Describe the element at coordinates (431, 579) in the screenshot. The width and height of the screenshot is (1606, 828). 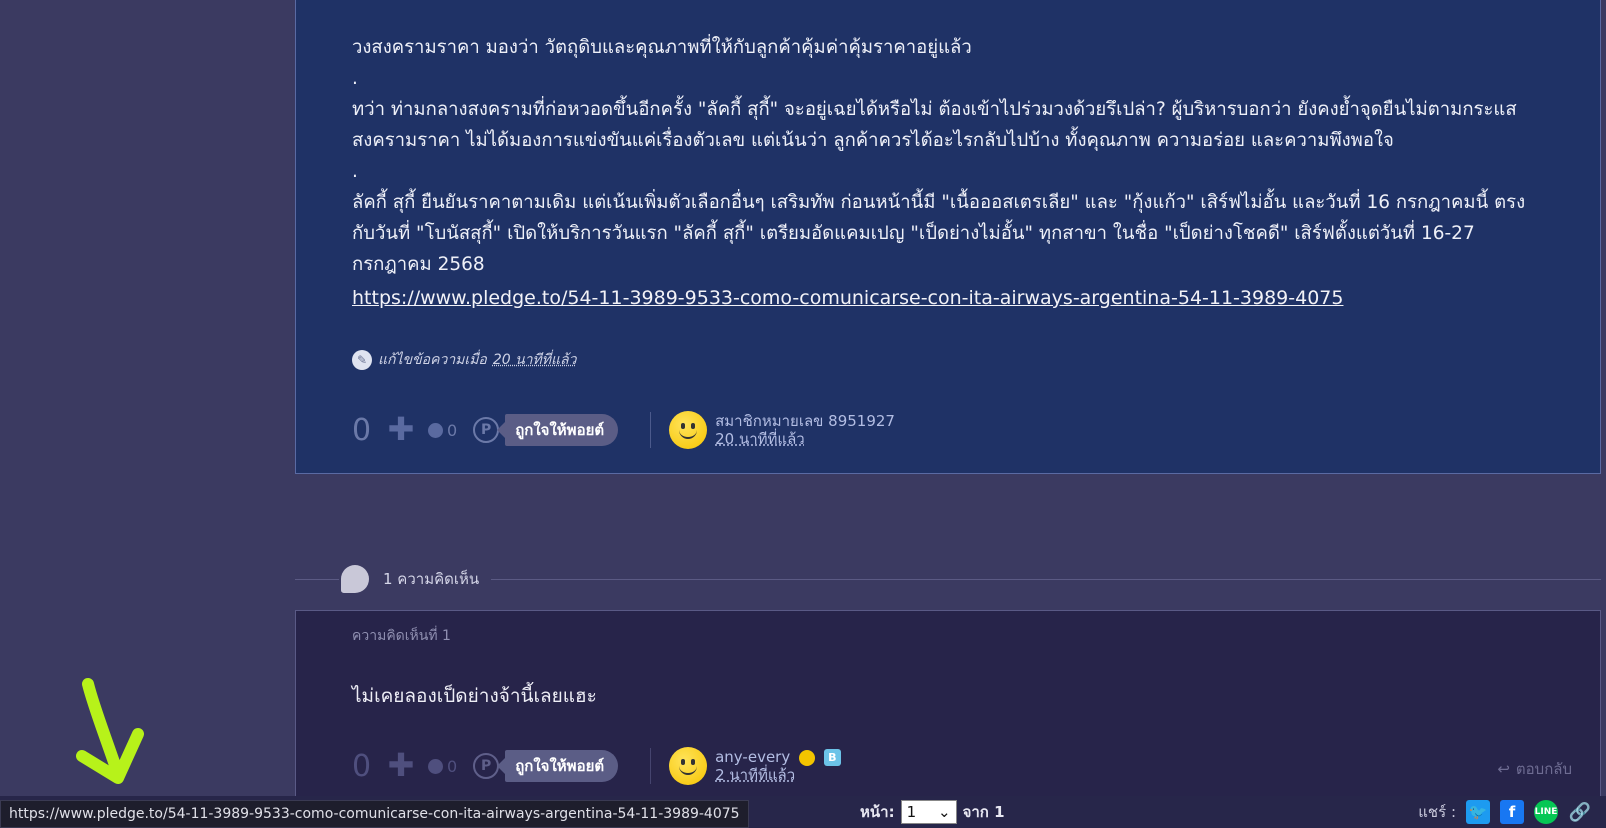
I see `comments-count: 1 ความคิดเห็น` at that location.